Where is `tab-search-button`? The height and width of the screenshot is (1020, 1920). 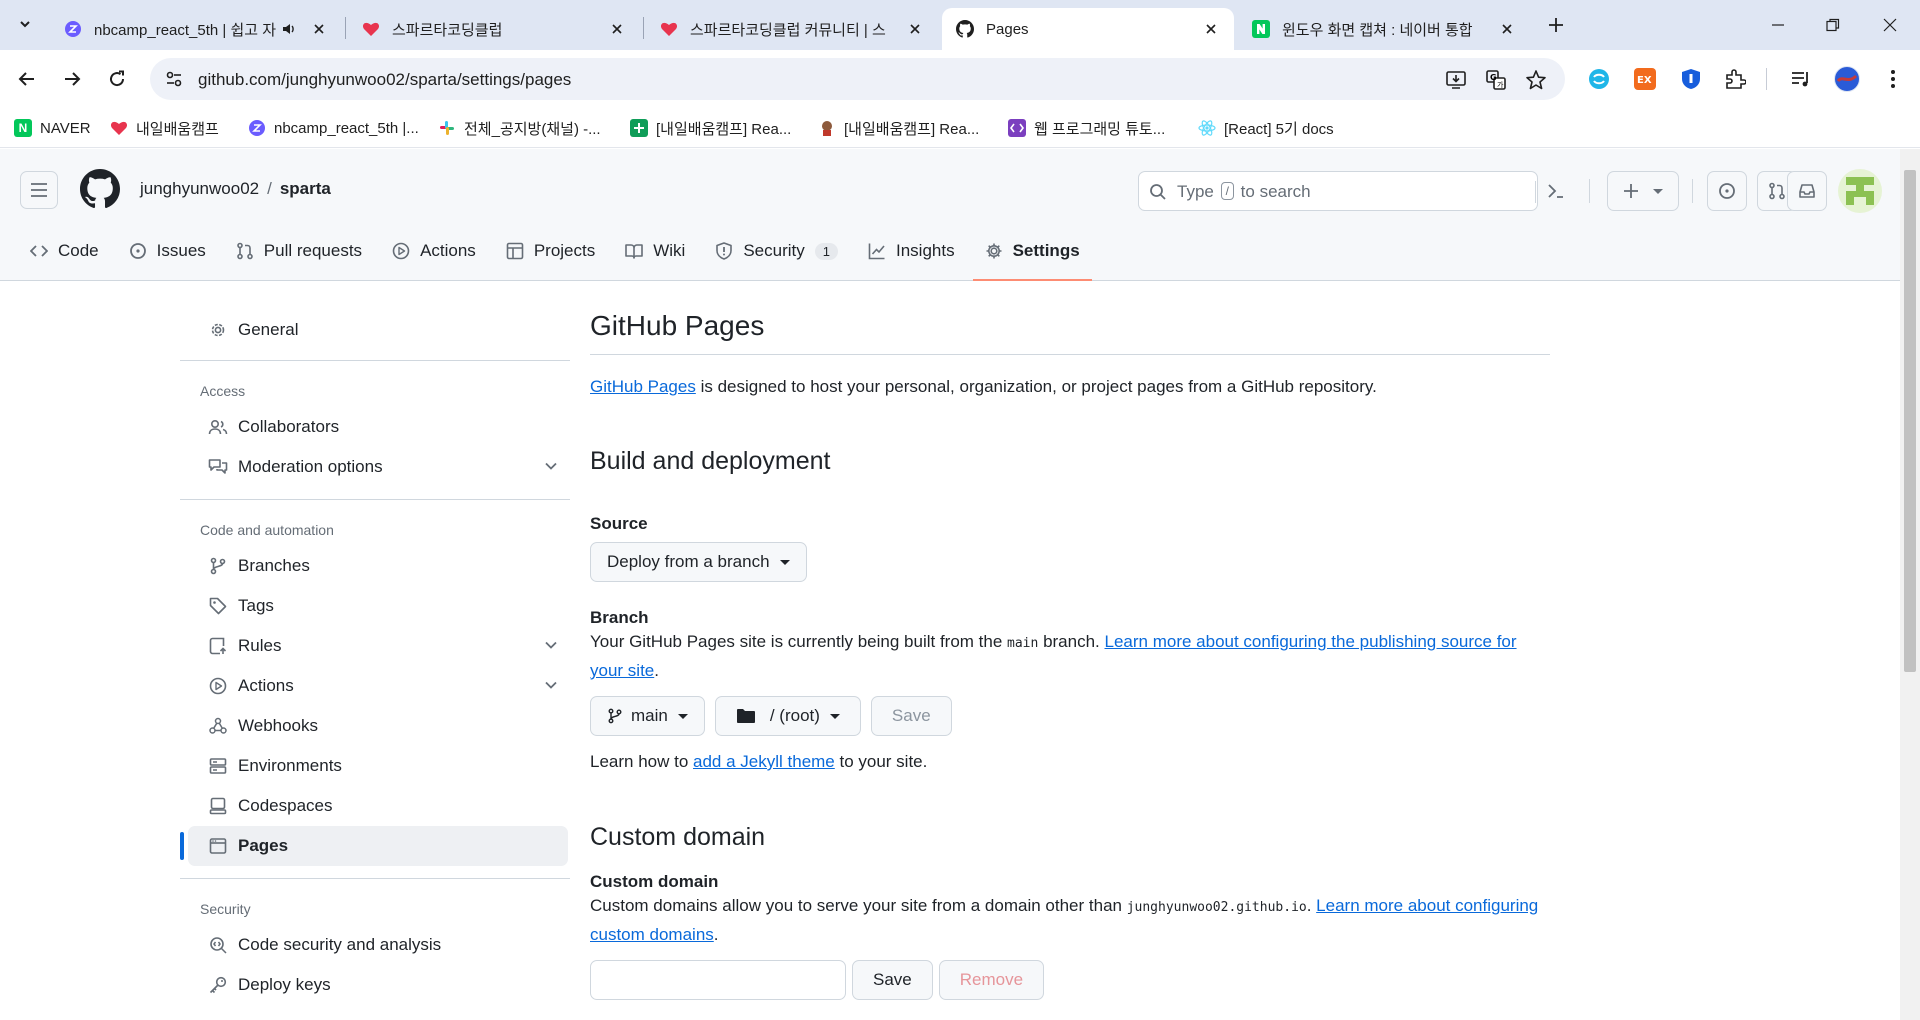 tab-search-button is located at coordinates (25, 24).